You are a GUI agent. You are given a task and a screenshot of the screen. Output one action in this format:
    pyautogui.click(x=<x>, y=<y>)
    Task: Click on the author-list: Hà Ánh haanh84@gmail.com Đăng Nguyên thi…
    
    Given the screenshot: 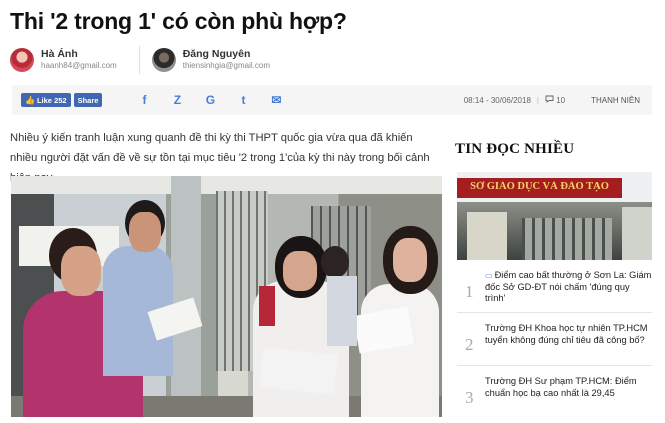 What is the action you would take?
    pyautogui.click(x=140, y=60)
    